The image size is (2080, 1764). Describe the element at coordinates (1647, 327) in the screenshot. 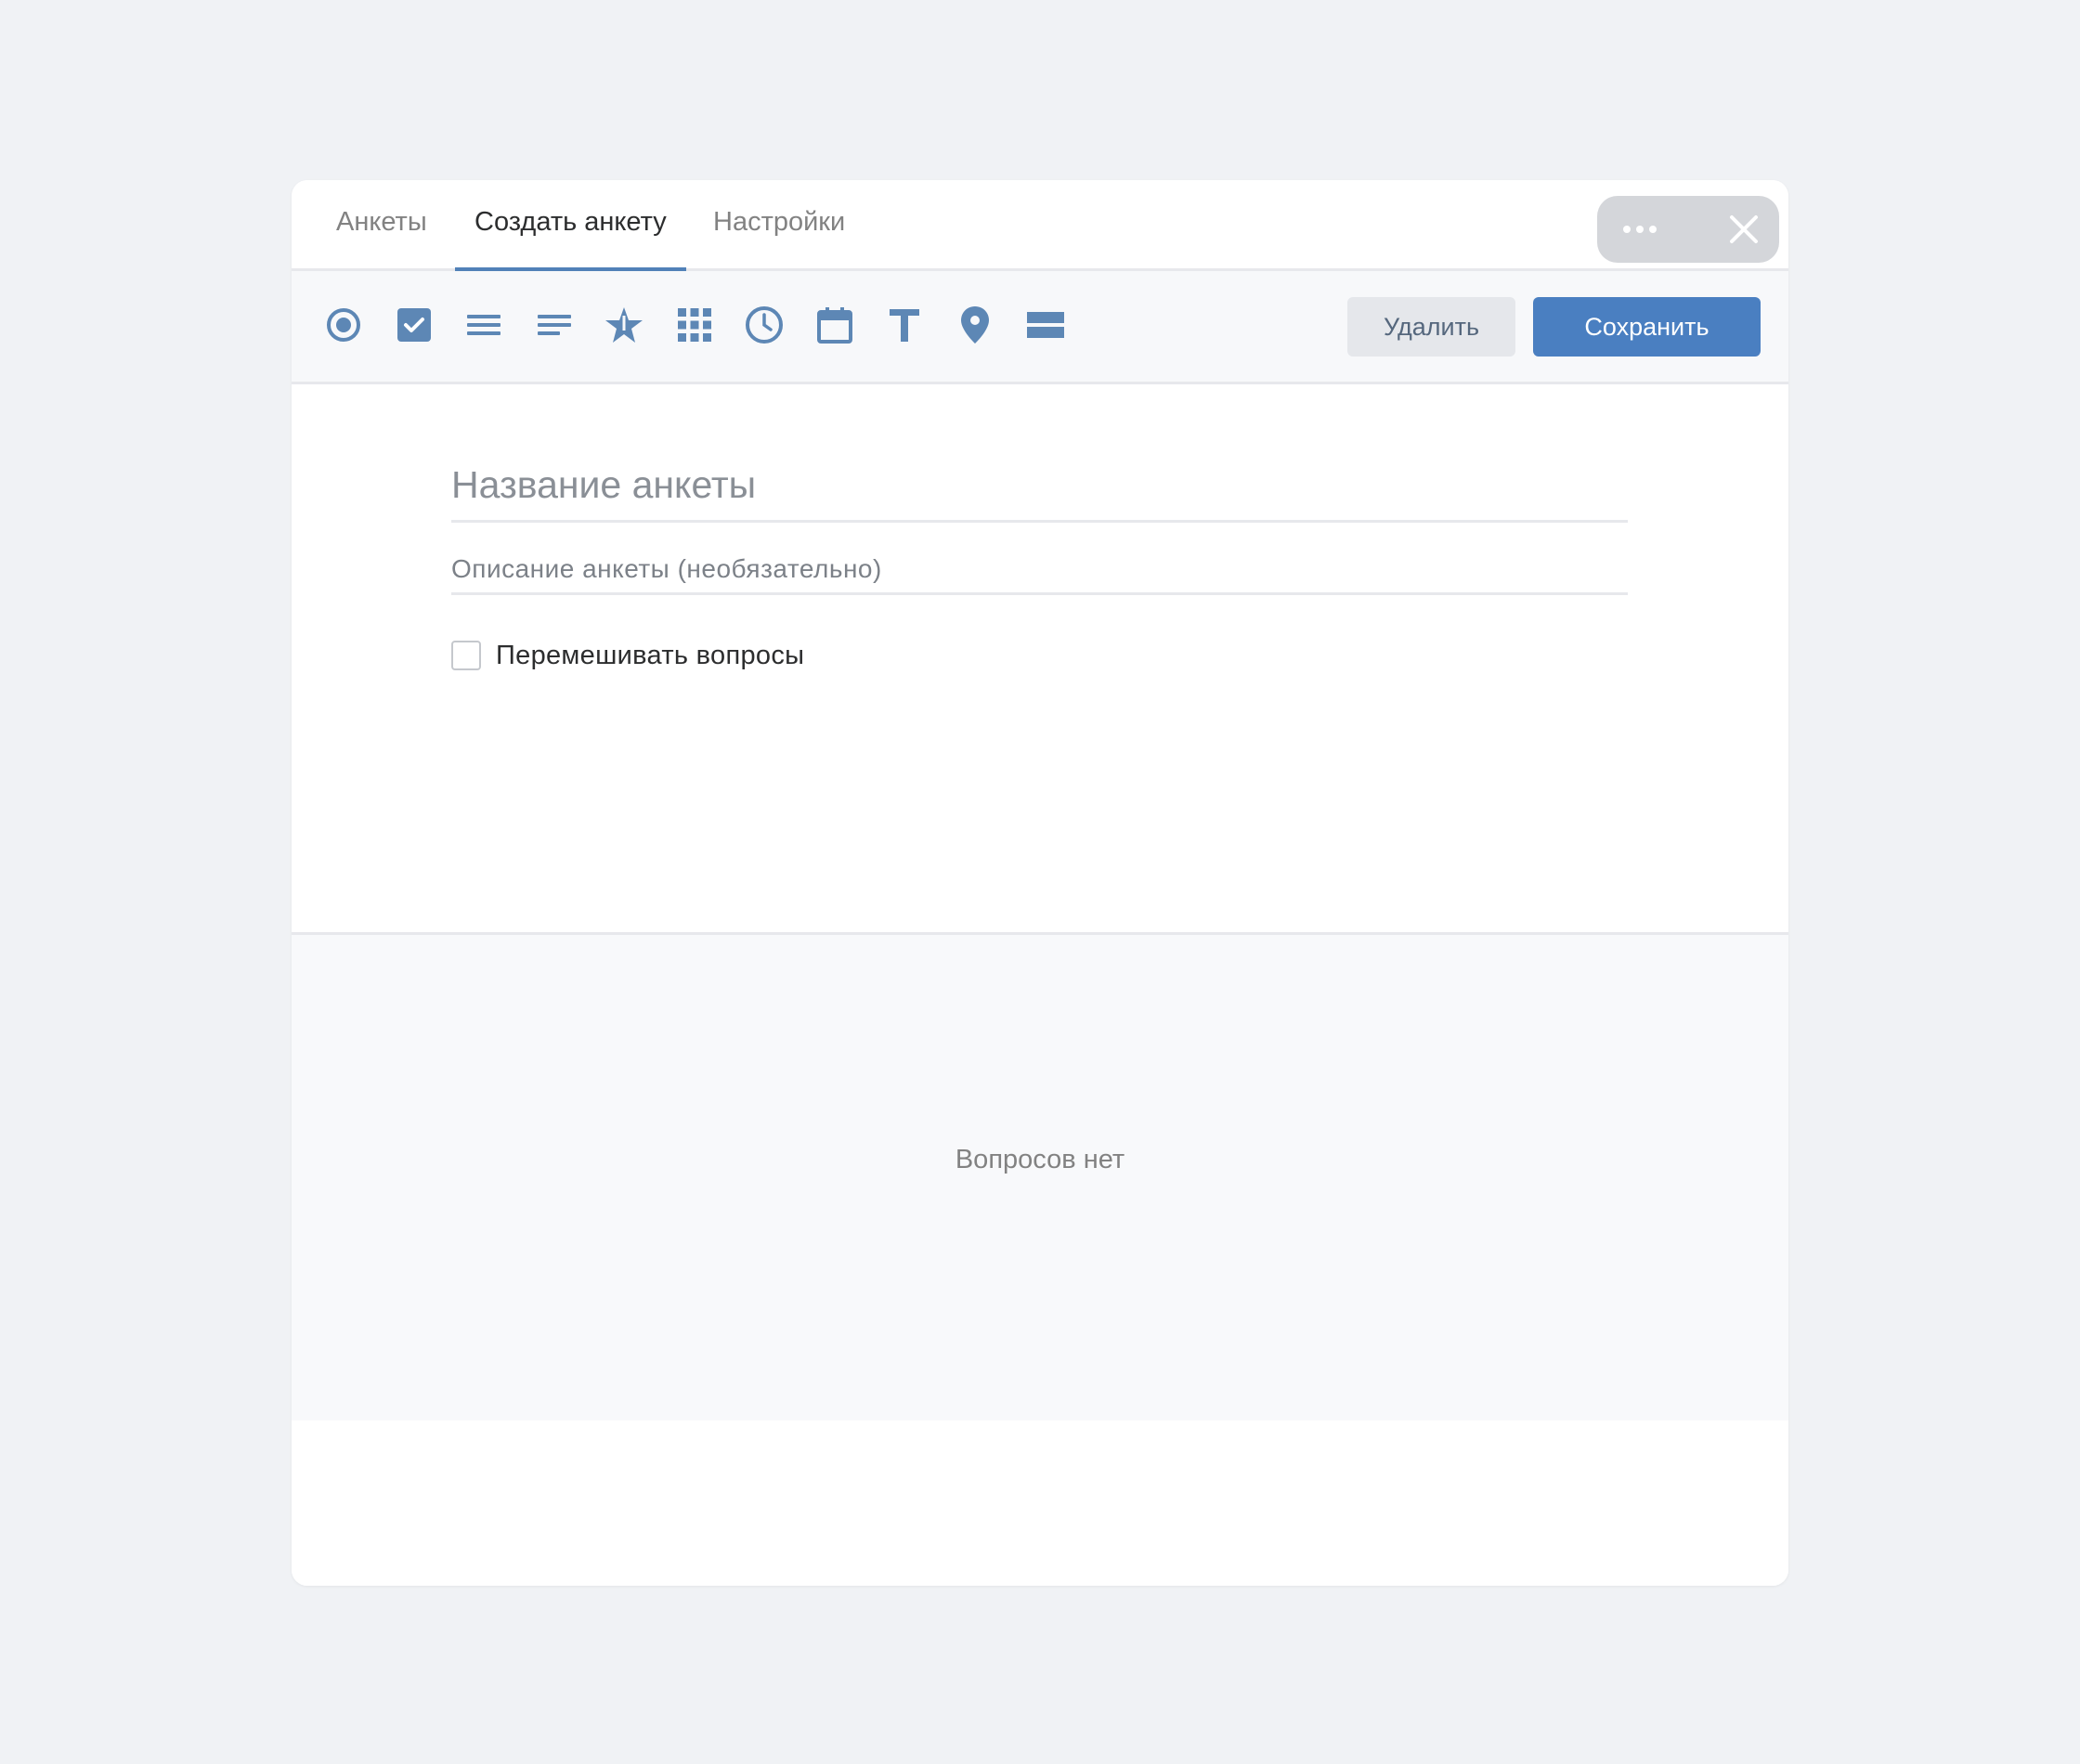

I see `save-button: Сохранить` at that location.